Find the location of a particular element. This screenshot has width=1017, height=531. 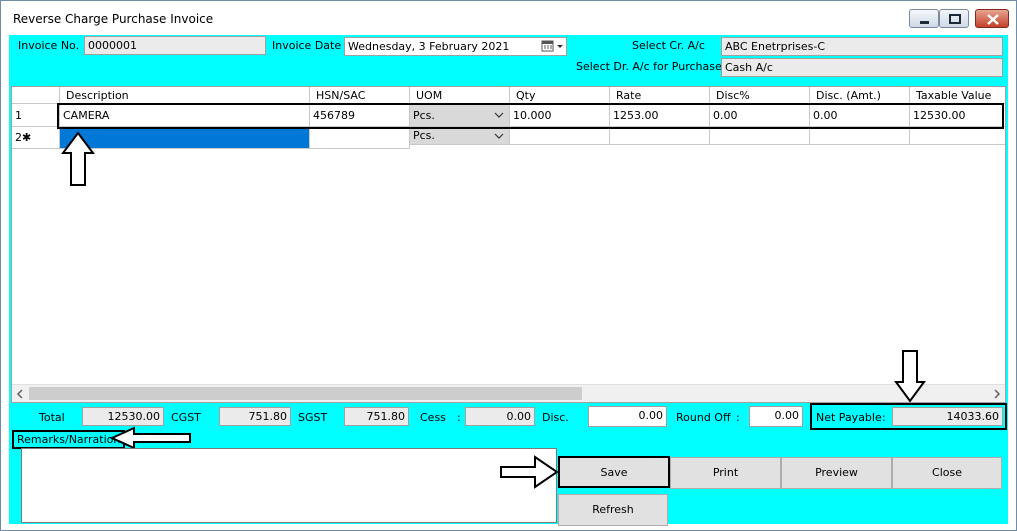

print-button: Print is located at coordinates (725, 473).